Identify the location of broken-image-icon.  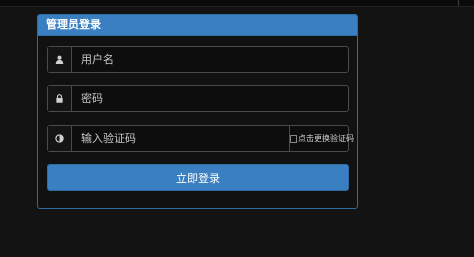
(293, 138).